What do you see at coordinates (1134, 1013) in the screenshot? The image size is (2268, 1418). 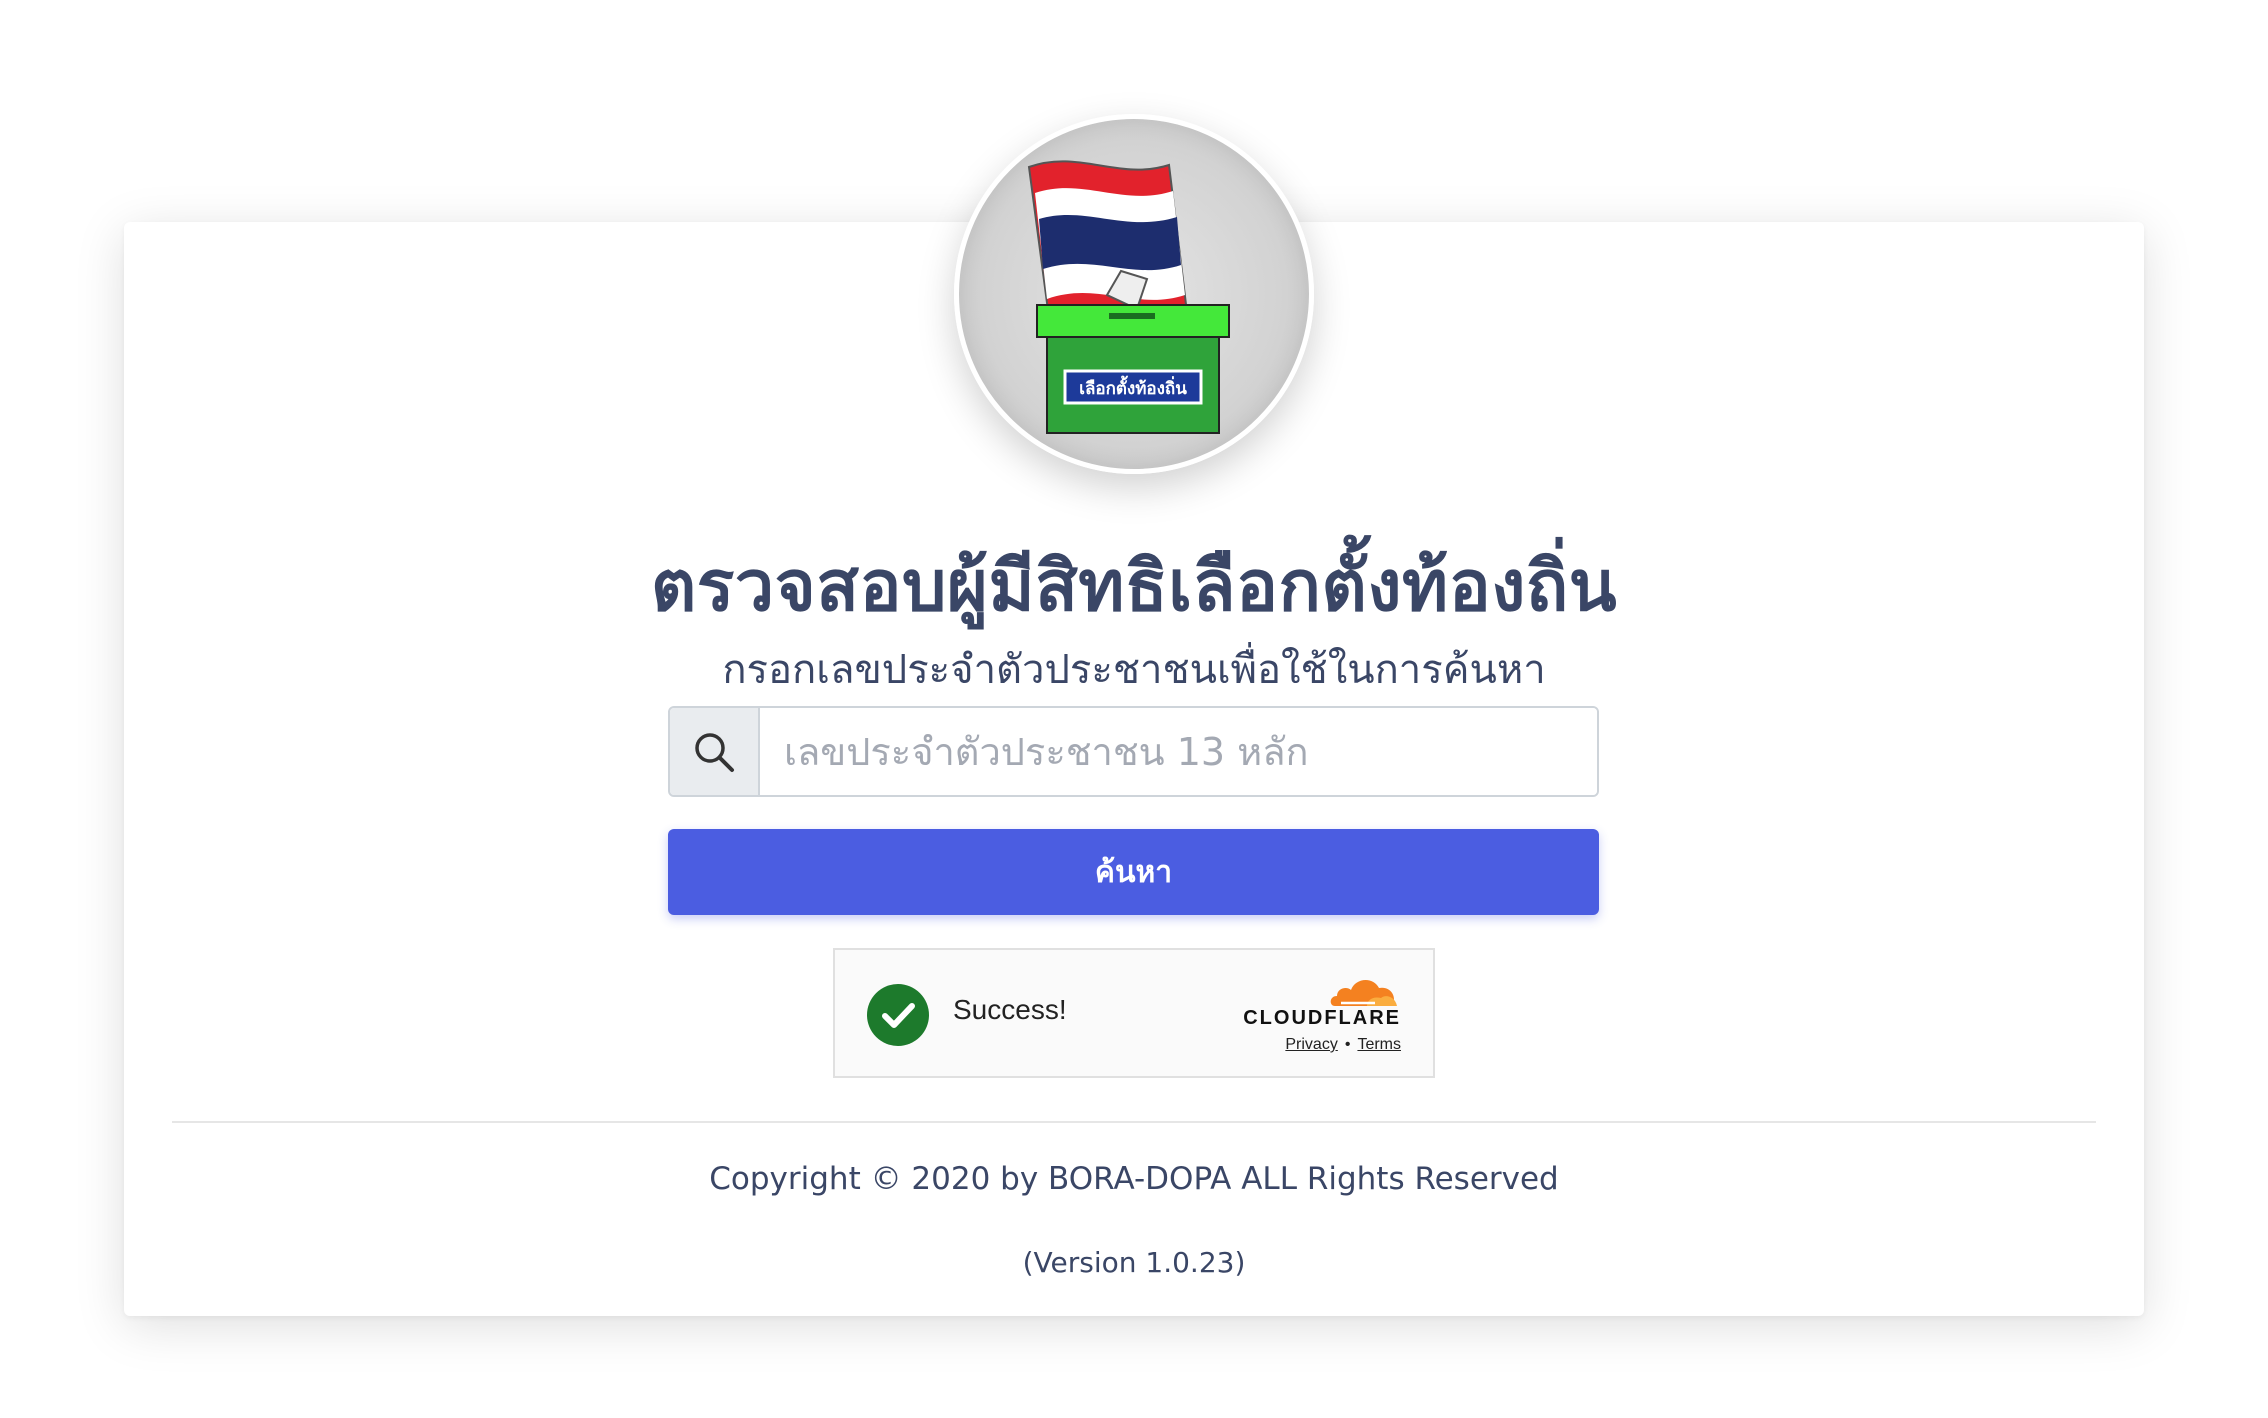 I see `cloudflare-captcha-widget: Success! CLOUDFLARE Privacy • Terms` at bounding box center [1134, 1013].